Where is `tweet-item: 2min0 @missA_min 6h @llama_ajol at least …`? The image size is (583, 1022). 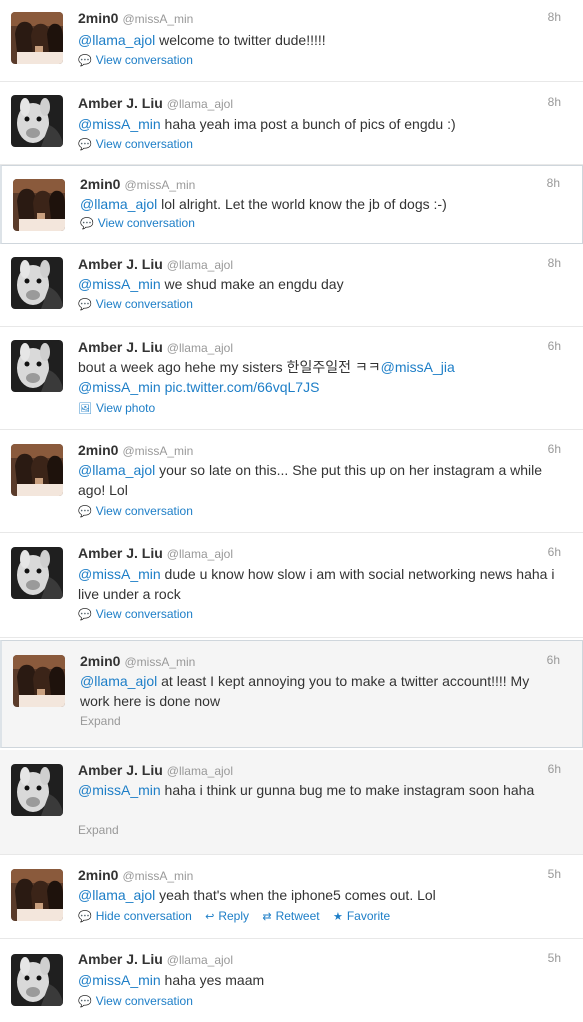 tweet-item: 2min0 @missA_min 6h @llama_ajol at least … is located at coordinates (291, 694).